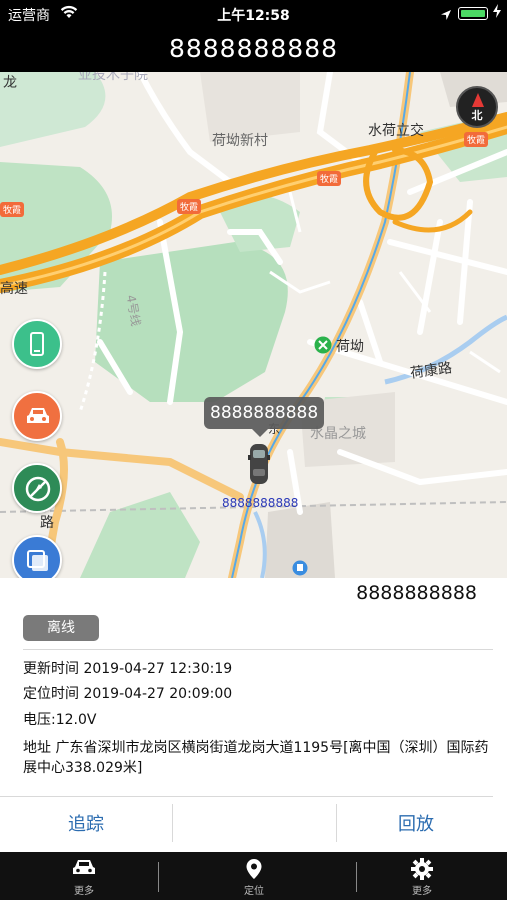  I want to click on page-title: 8888888888, so click(253, 48).